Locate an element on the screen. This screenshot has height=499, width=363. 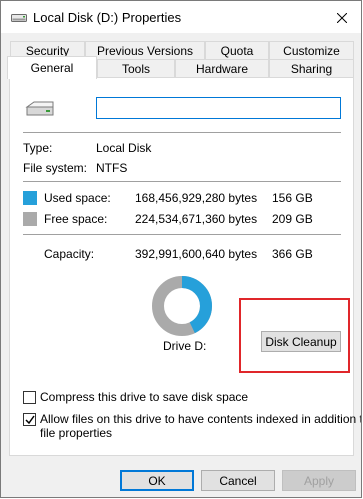
checkmark-icon is located at coordinates (30, 420).